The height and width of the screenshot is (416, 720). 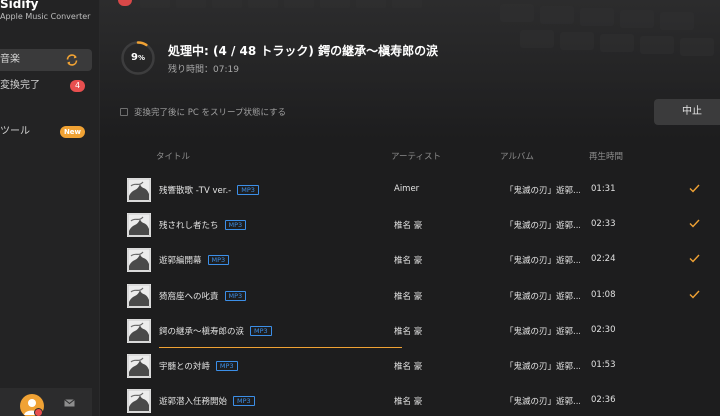 What do you see at coordinates (46, 86) in the screenshot?
I see `sidebar-item-converted: 変換完了 4` at bounding box center [46, 86].